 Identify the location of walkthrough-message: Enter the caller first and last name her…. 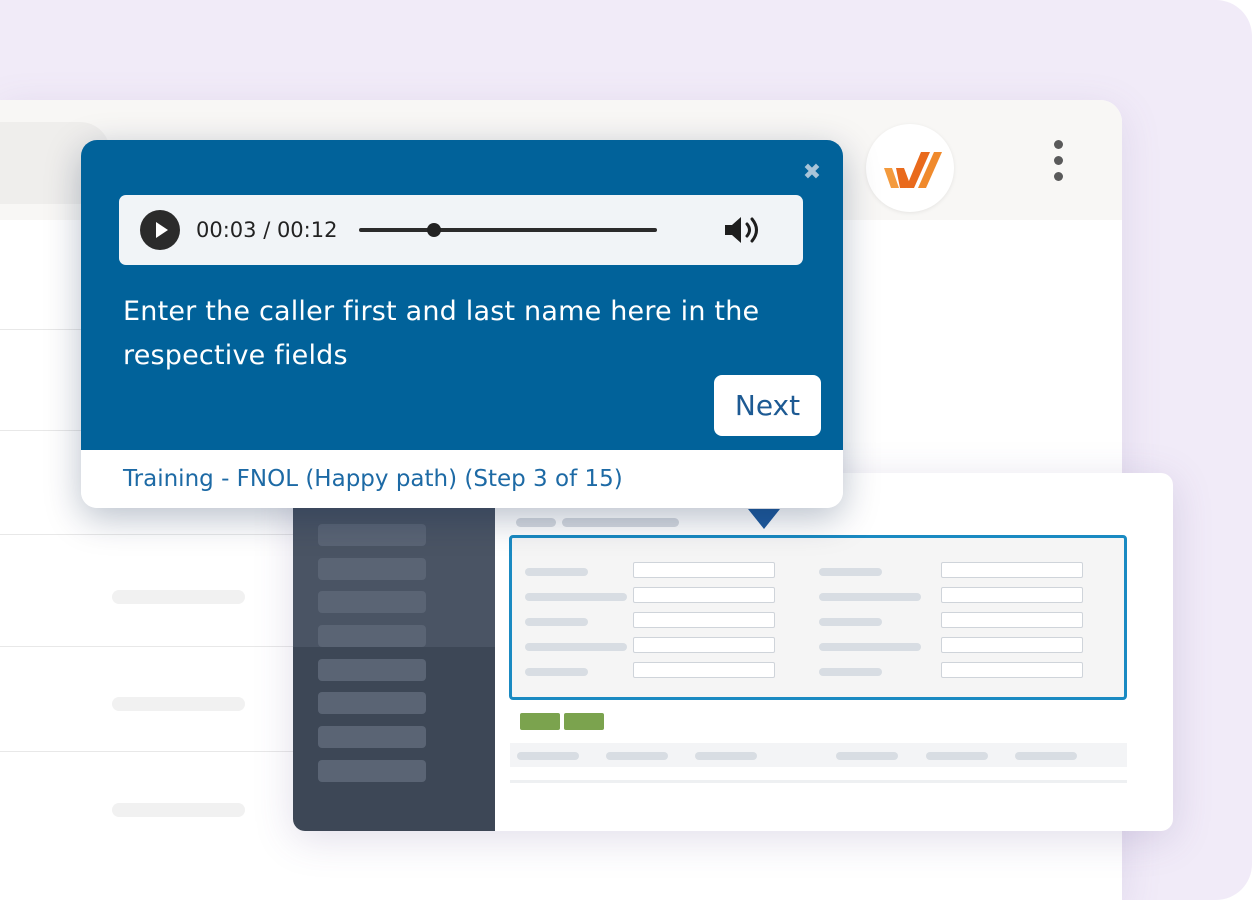
(441, 333).